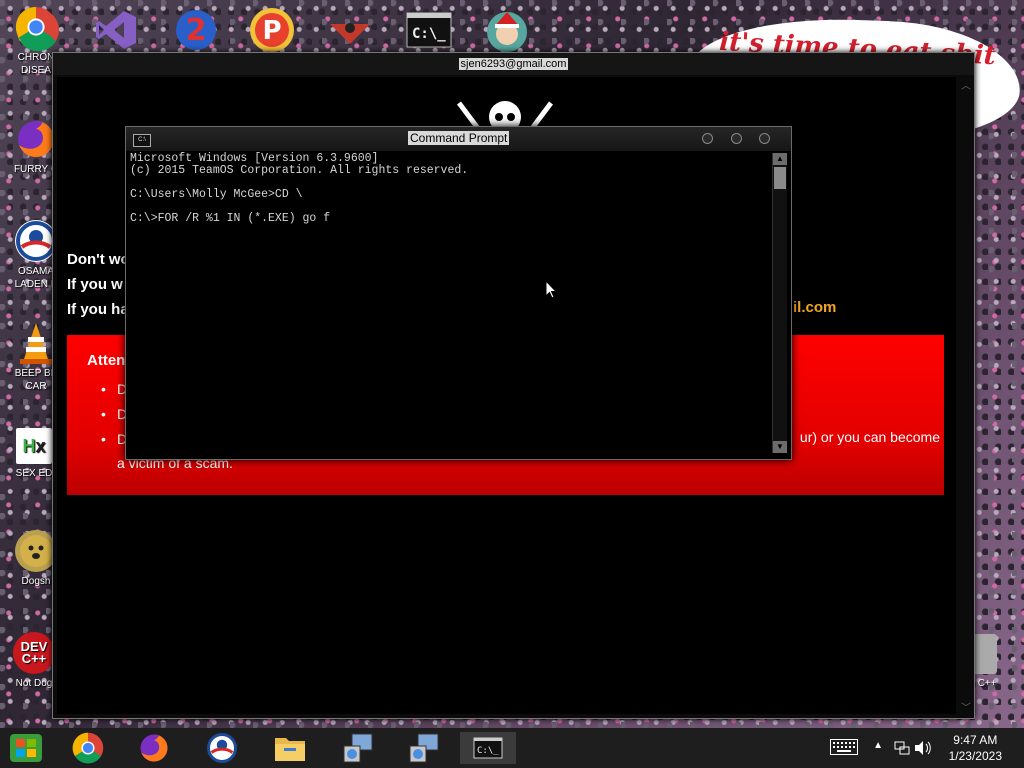  Describe the element at coordinates (98, 259) in the screenshot. I see `ransom-text-line: Don't wo` at that location.